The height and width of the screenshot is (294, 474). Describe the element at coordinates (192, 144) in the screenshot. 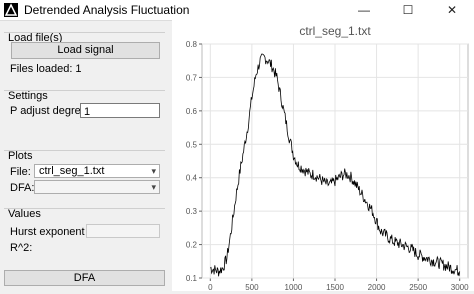

I see `y-tick-label: 0.5` at that location.